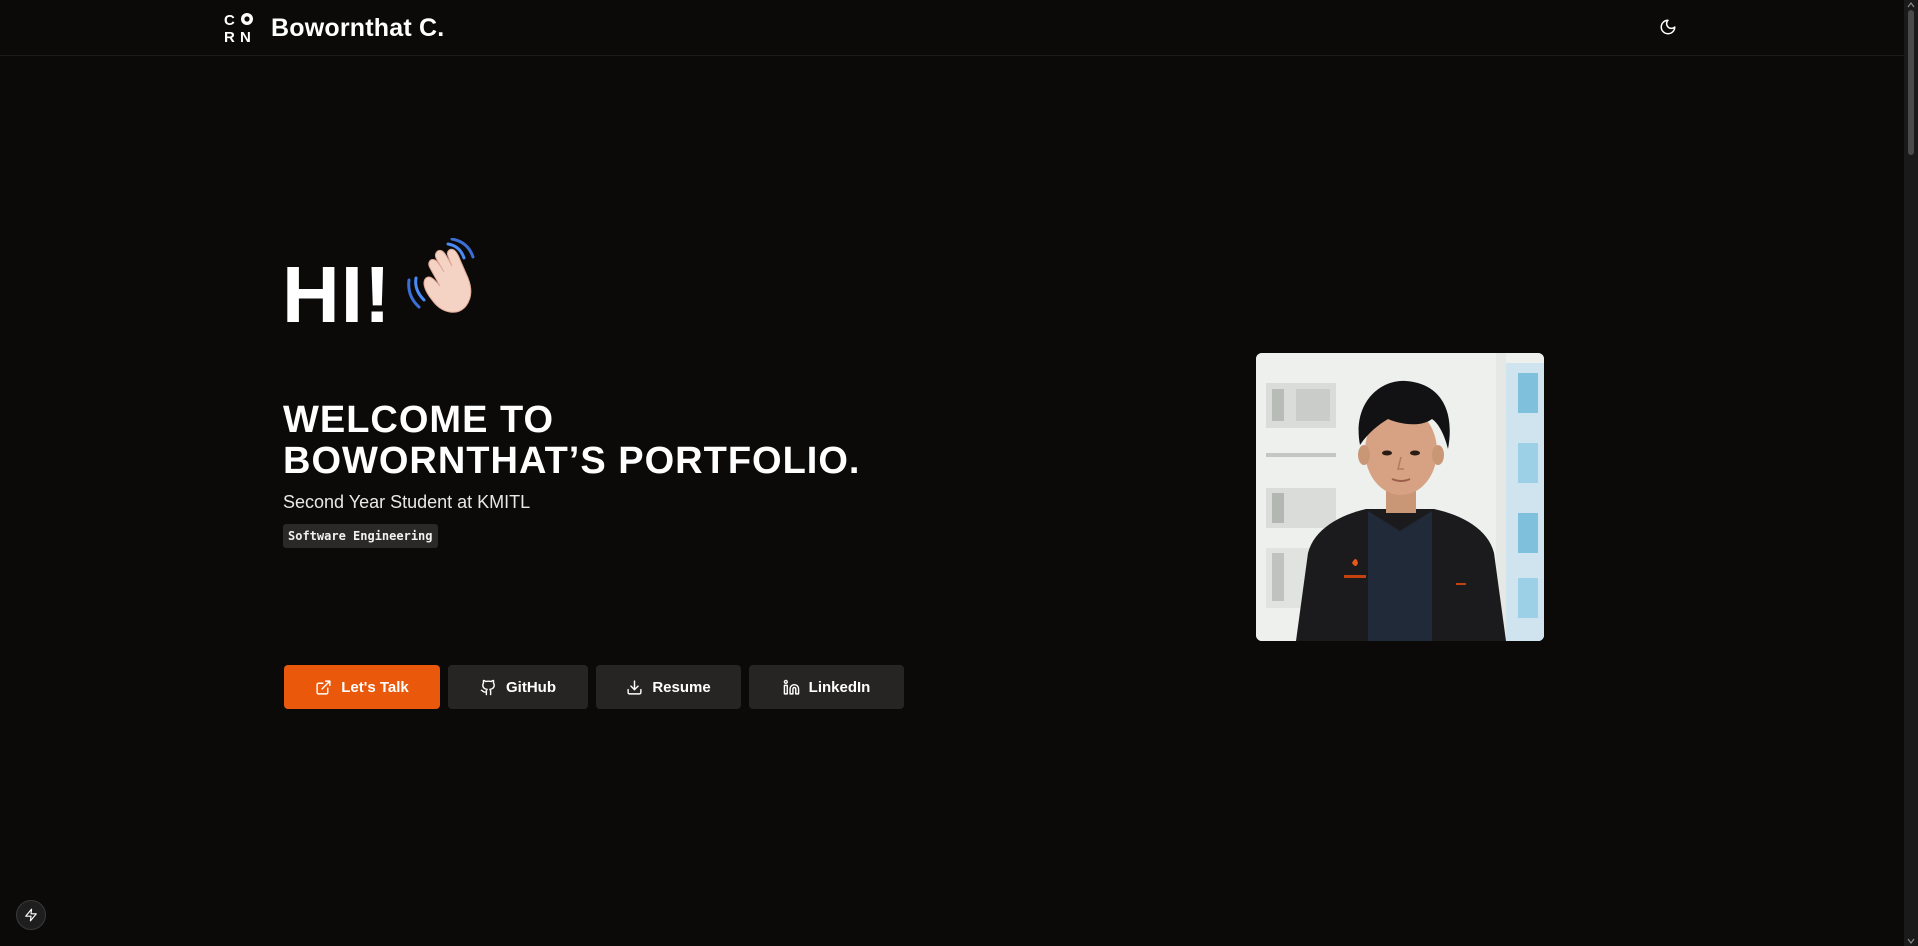  I want to click on profile-photo, so click(1400, 497).